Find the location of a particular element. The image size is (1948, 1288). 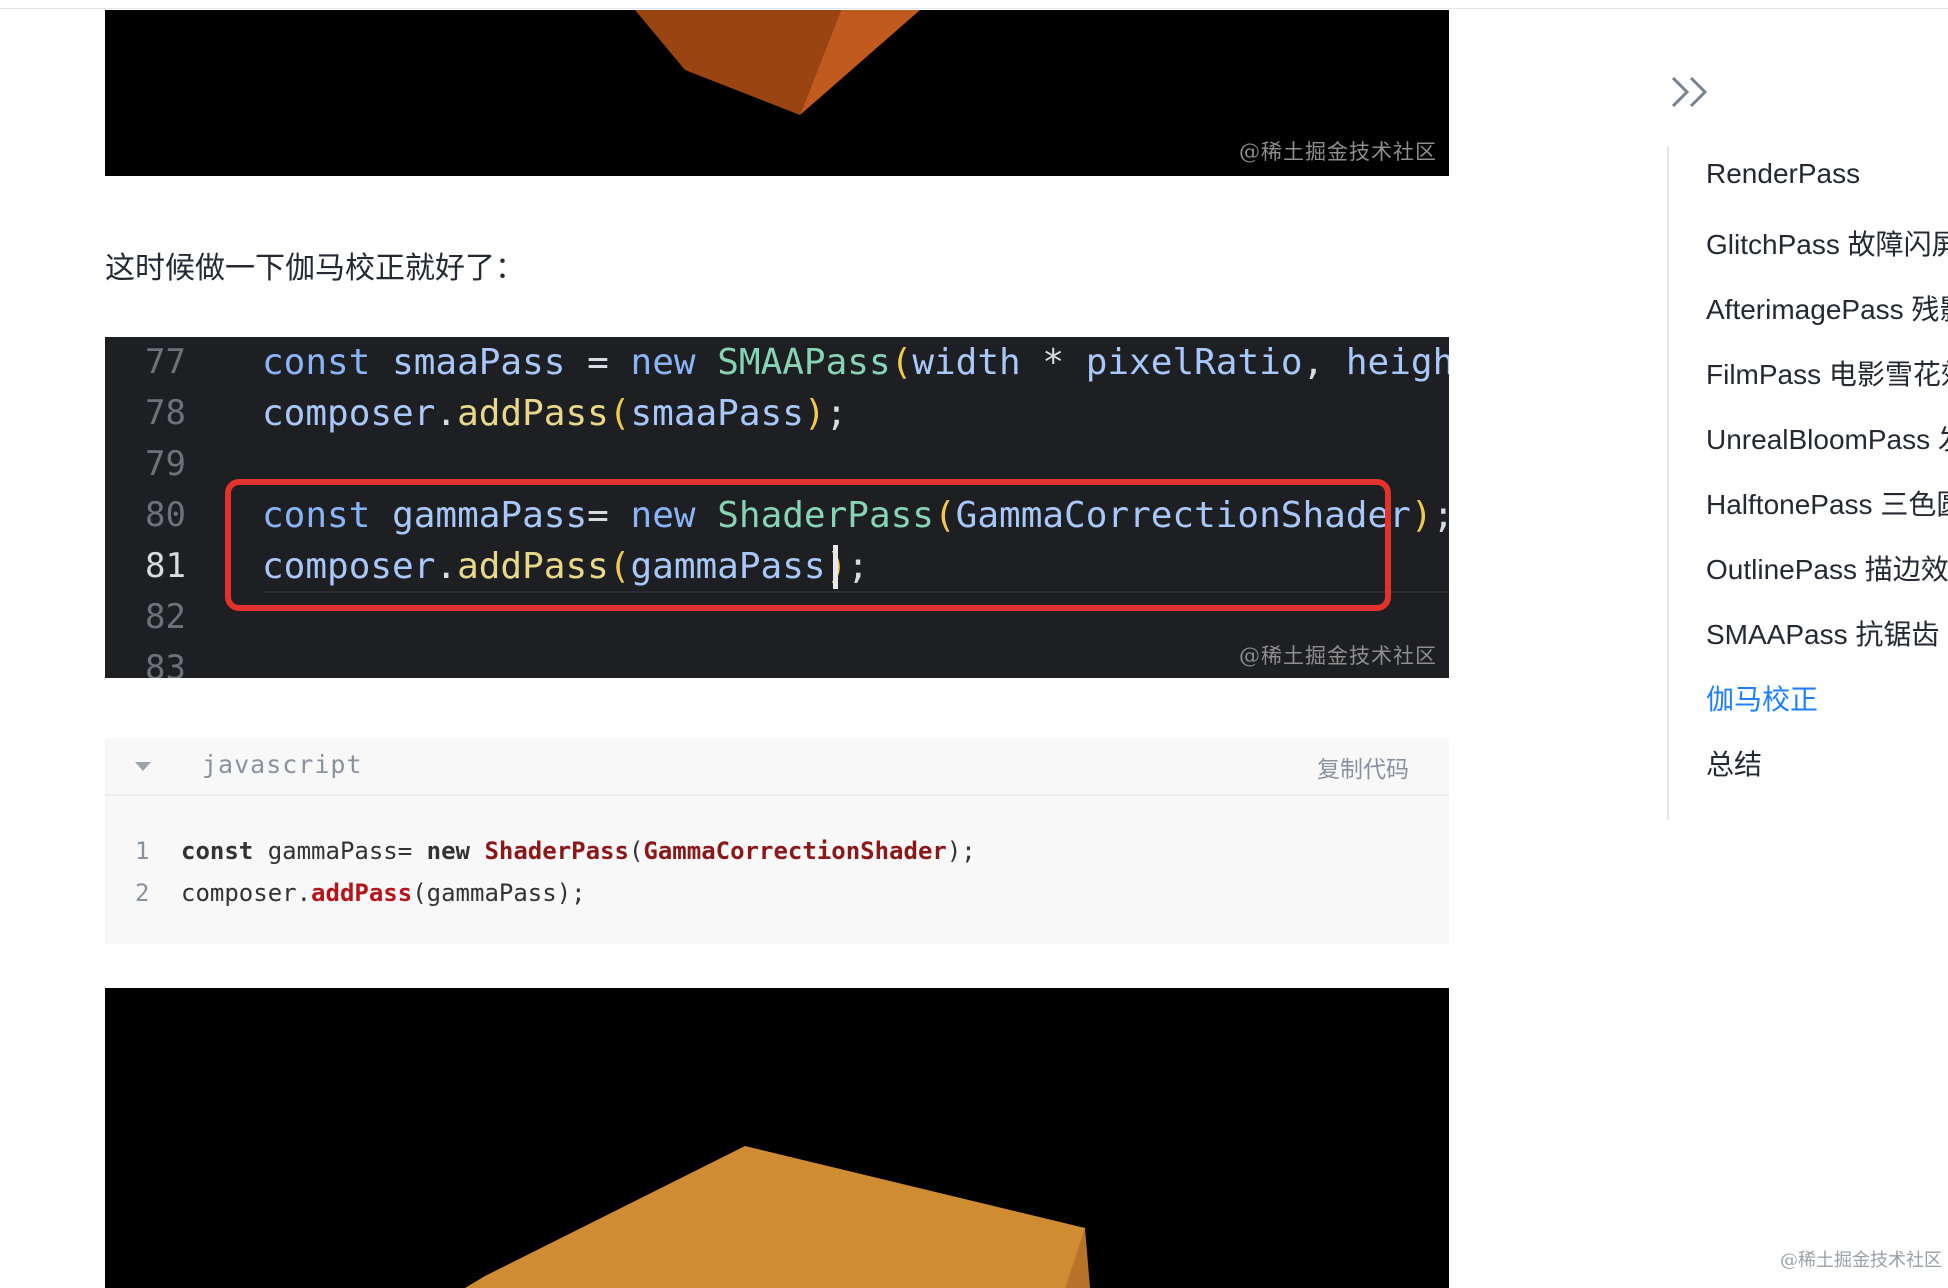

editor-line-number: 79 is located at coordinates (165, 464).